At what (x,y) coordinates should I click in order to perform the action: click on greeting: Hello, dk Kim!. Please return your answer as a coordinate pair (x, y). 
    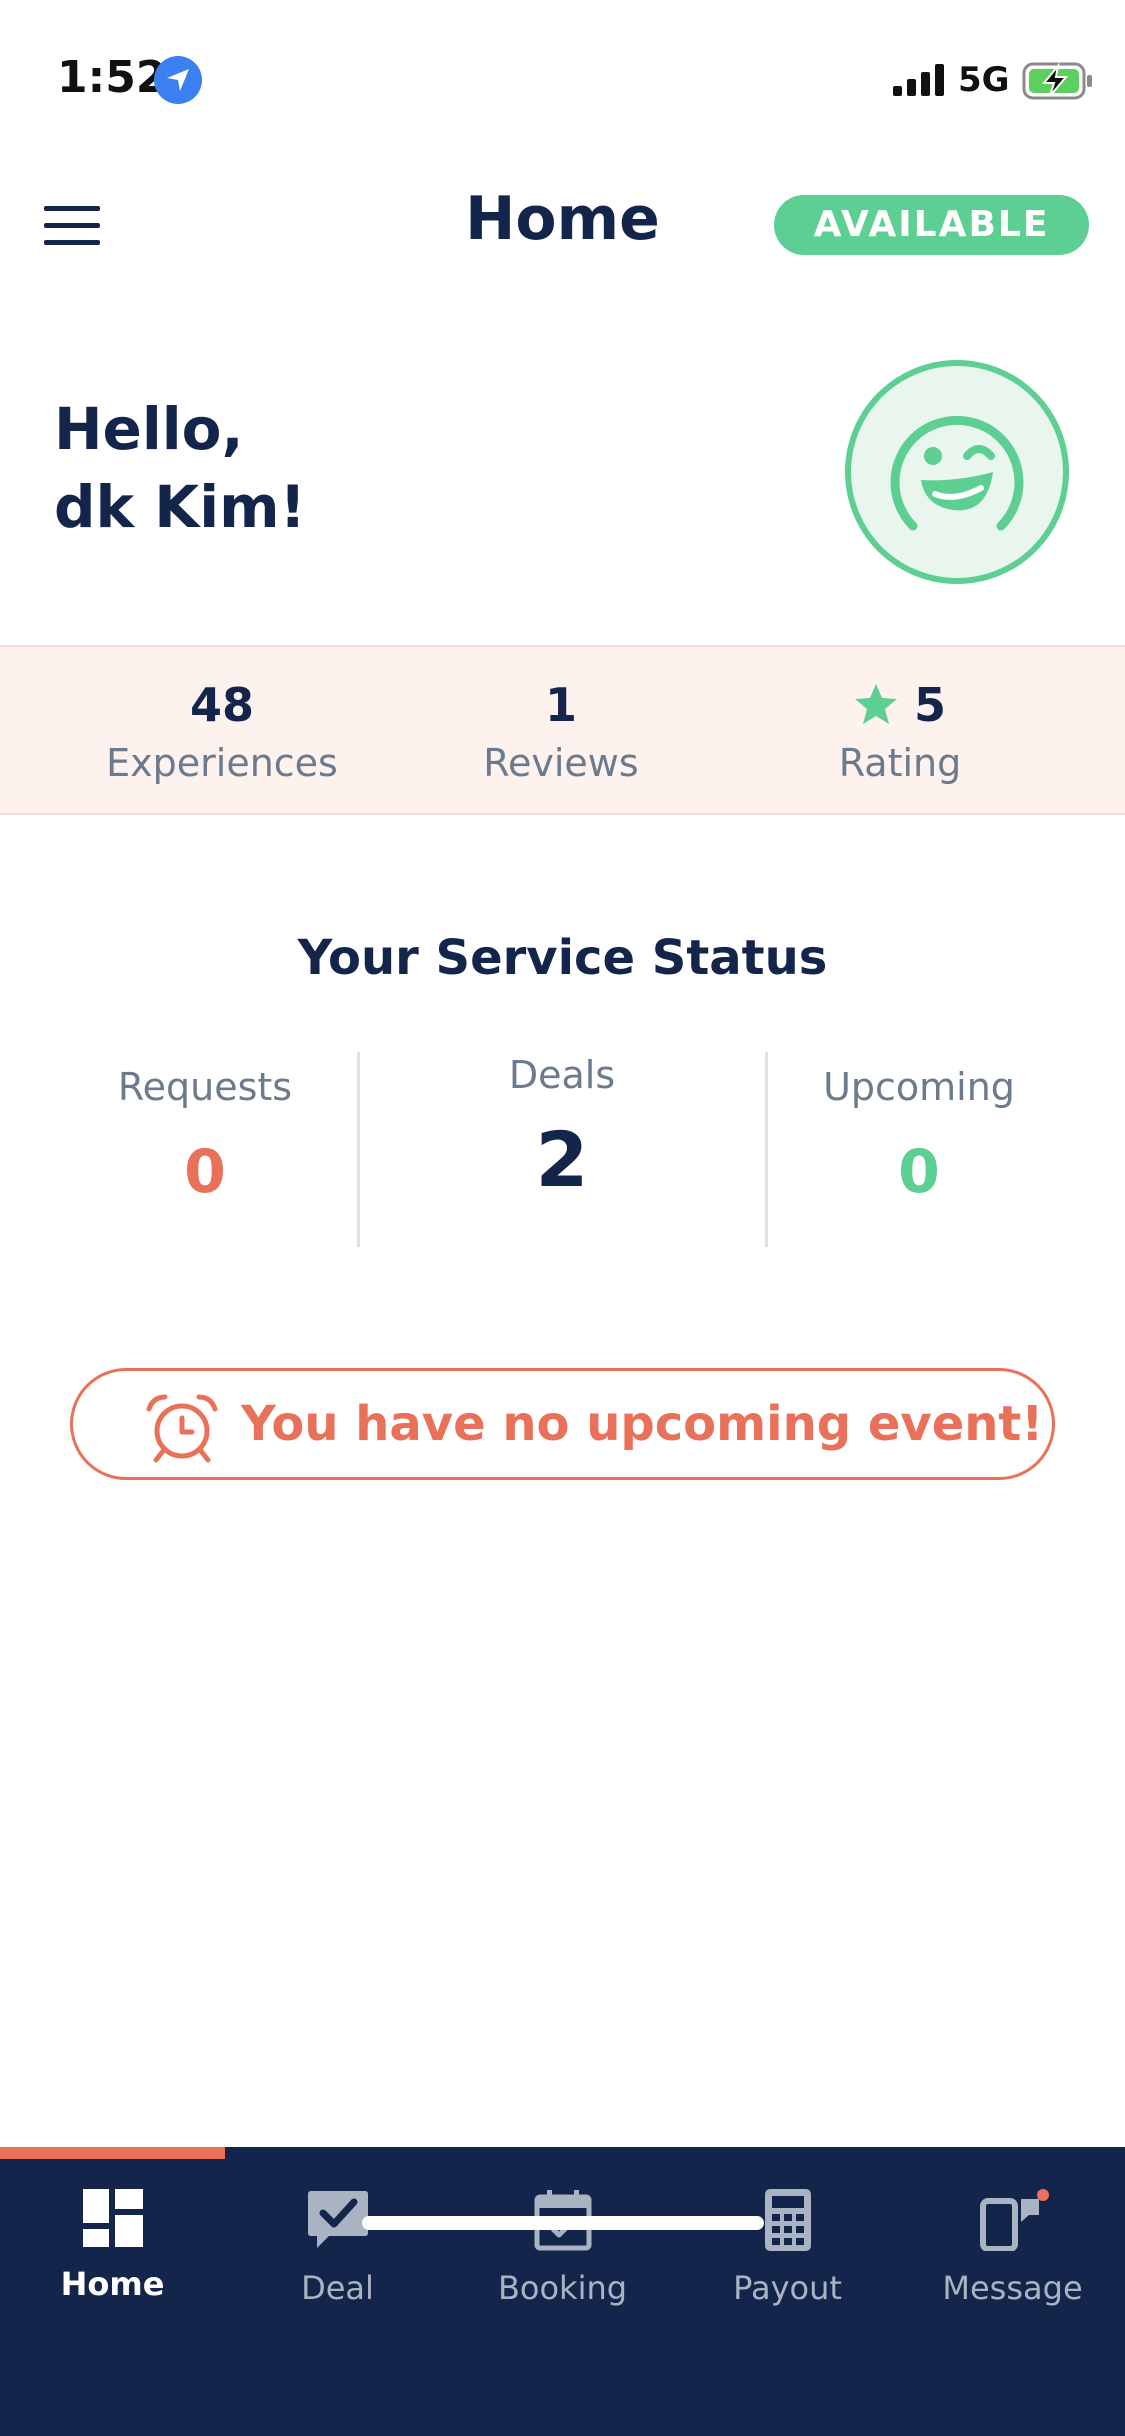
    Looking at the image, I should click on (180, 468).